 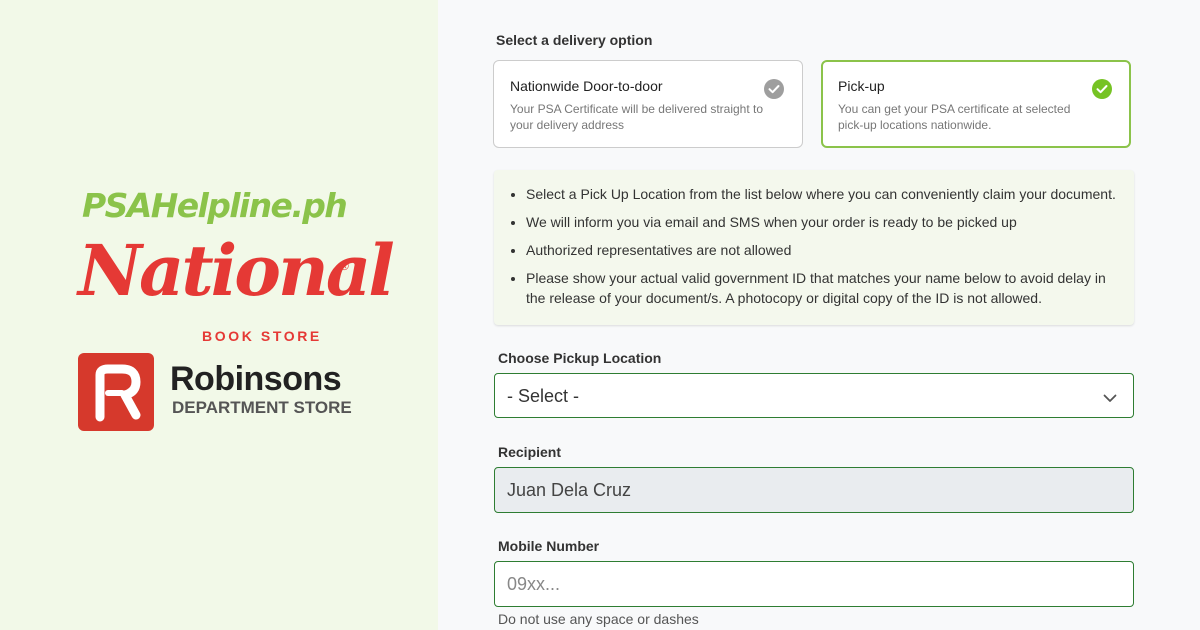 I want to click on pickup-location-label: Choose Pickup Location, so click(x=580, y=358).